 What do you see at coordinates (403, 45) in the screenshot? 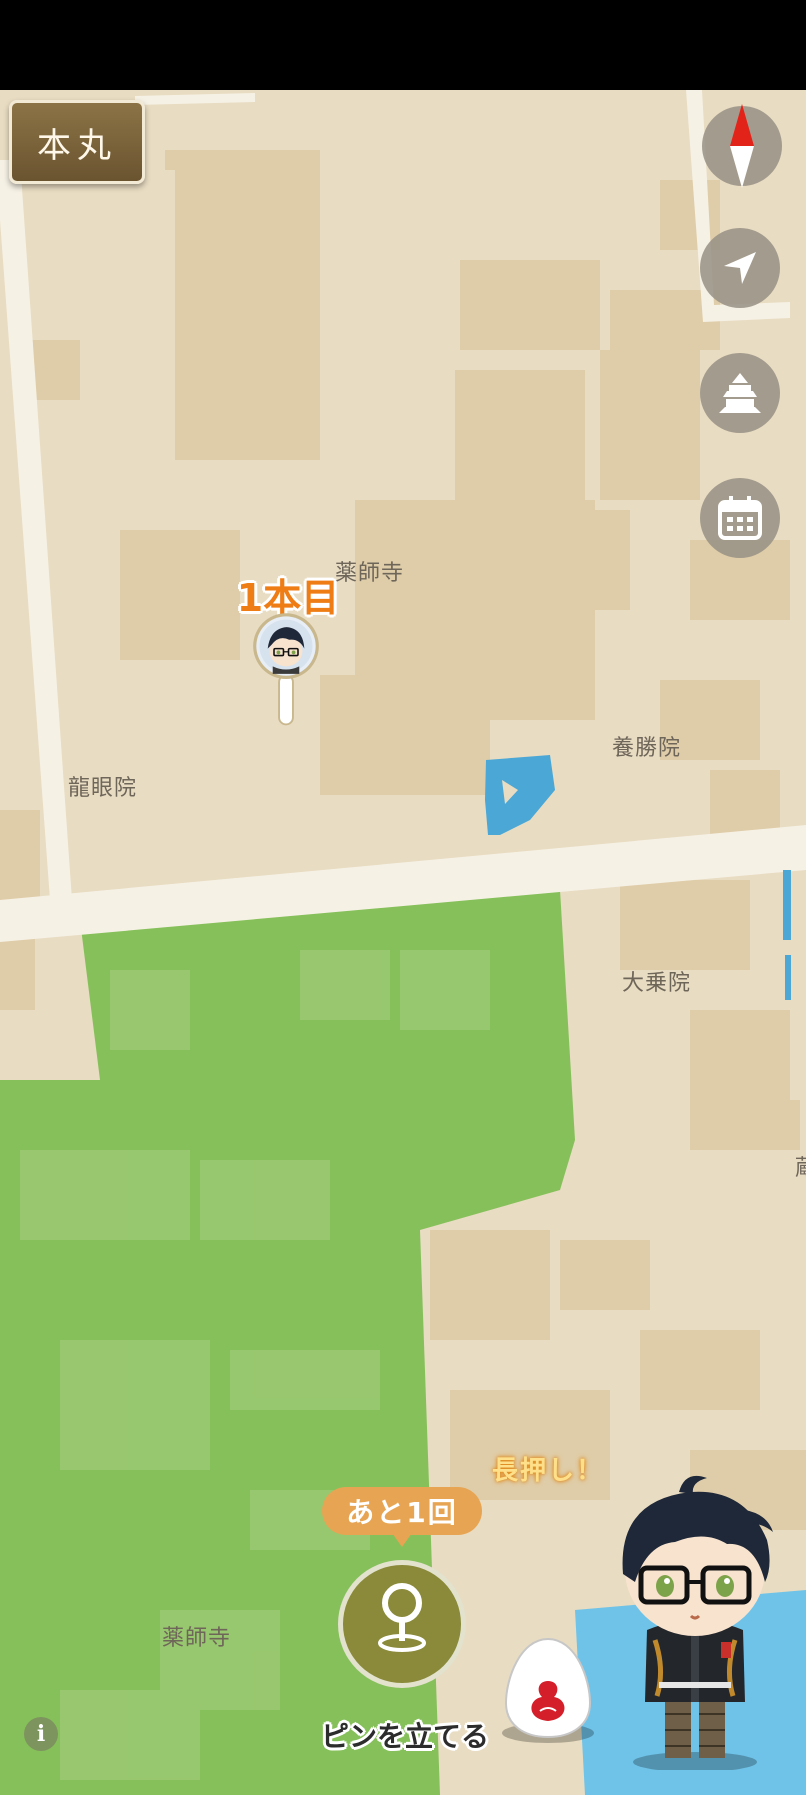
I see `status-bar` at bounding box center [403, 45].